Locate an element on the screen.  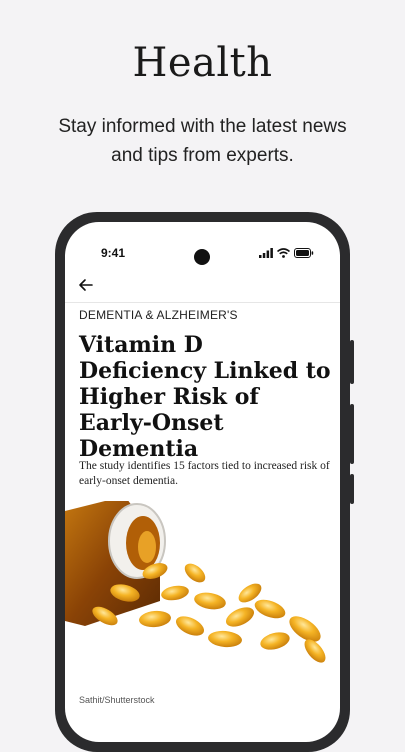
signal-icon is located at coordinates (266, 253).